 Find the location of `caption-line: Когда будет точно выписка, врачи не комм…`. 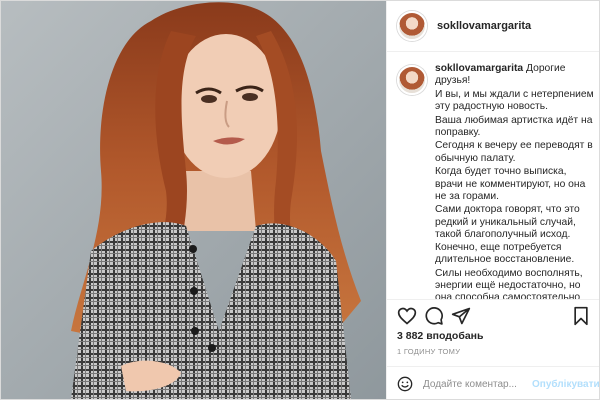

caption-line: Когда будет точно выписка, врачи не комм… is located at coordinates (510, 184).